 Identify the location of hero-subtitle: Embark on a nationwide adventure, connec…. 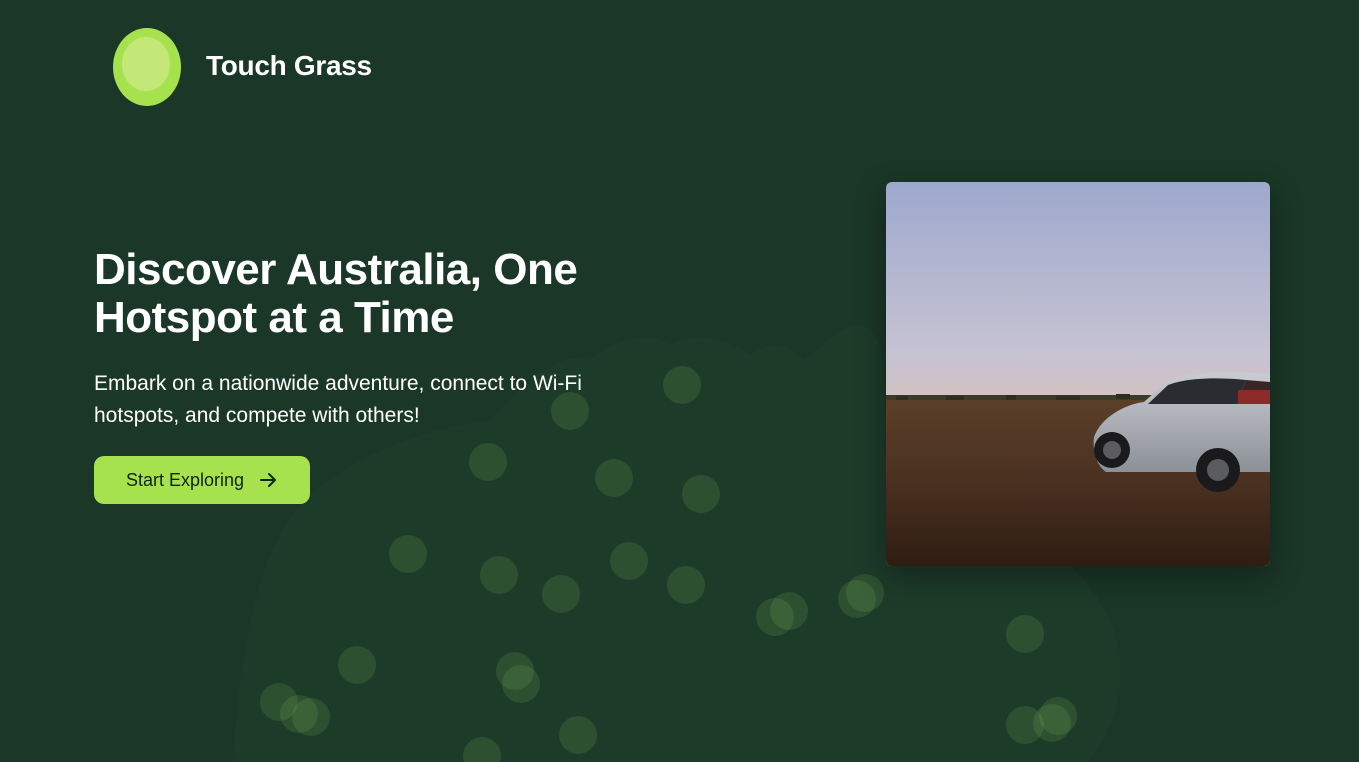
(374, 400).